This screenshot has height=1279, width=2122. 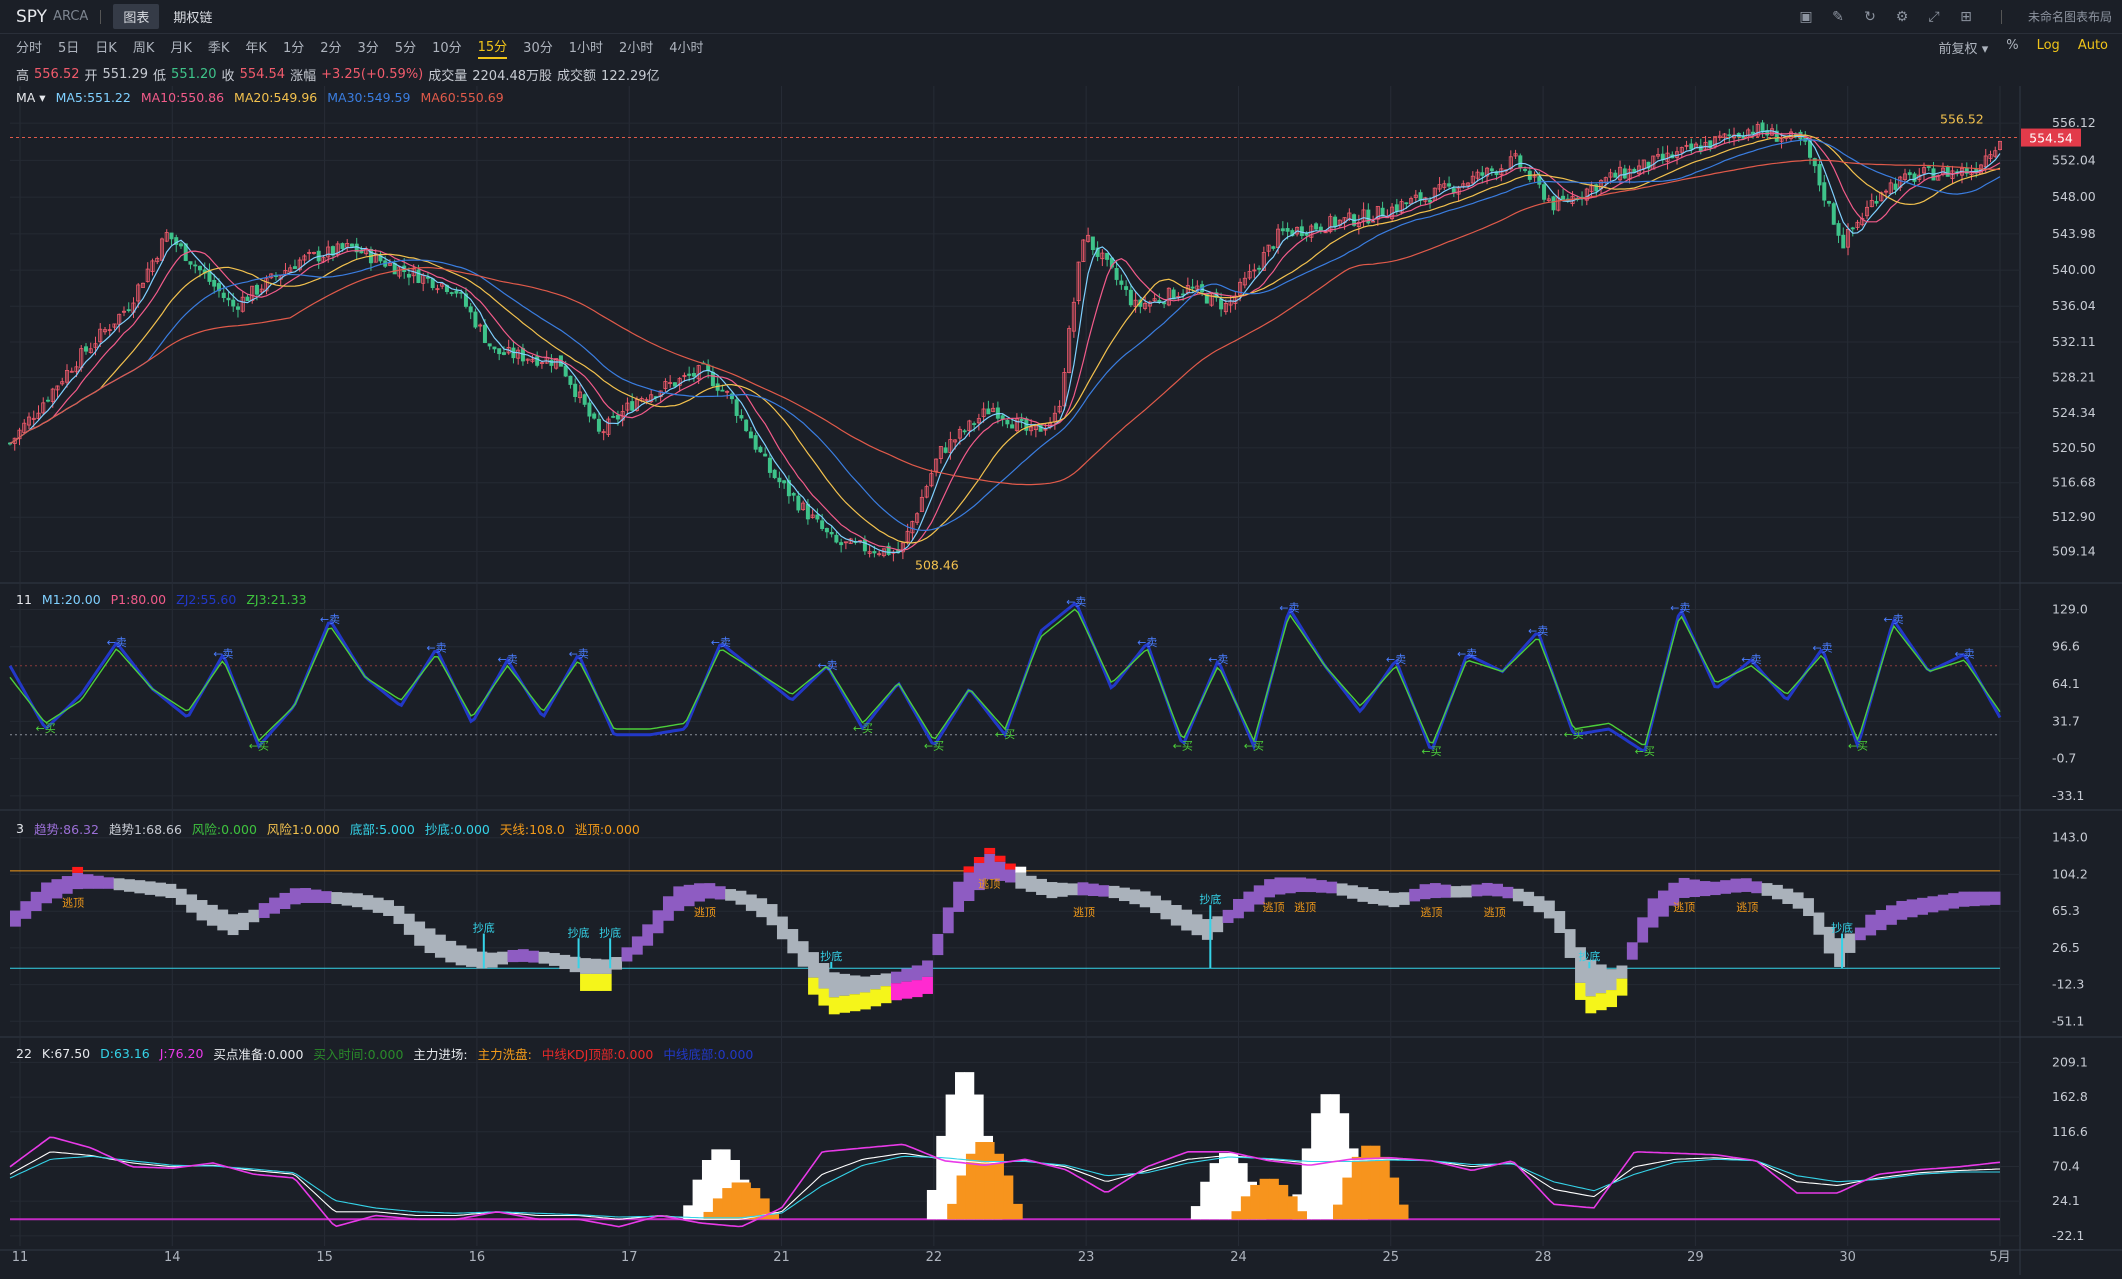 I want to click on legend-kdj-bottom: 中线底部:0.000, so click(x=708, y=1054).